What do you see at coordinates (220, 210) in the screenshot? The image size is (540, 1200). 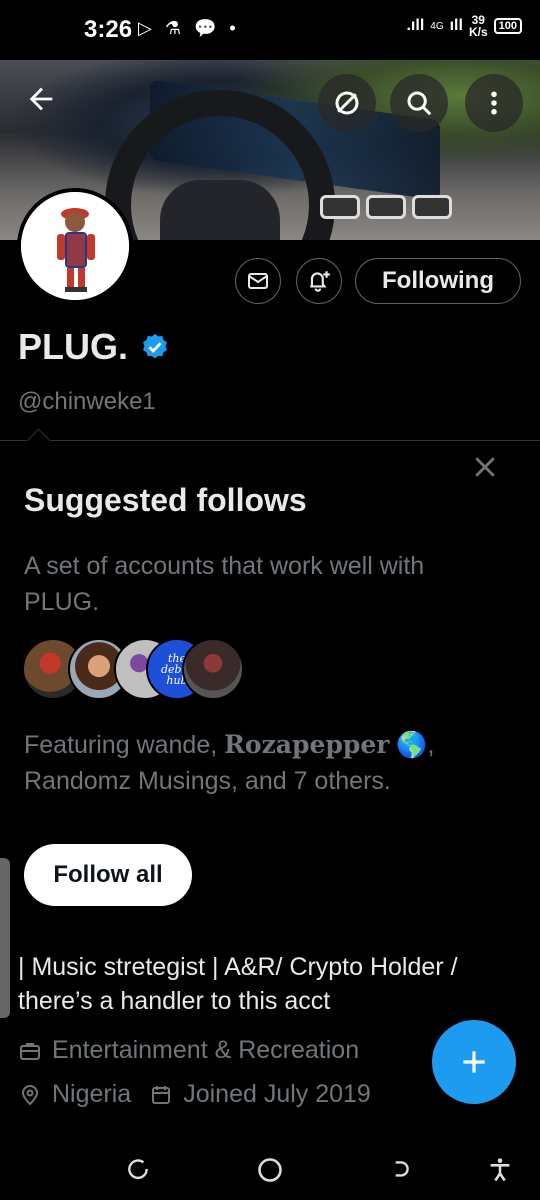 I see `banner-wheel-hub` at bounding box center [220, 210].